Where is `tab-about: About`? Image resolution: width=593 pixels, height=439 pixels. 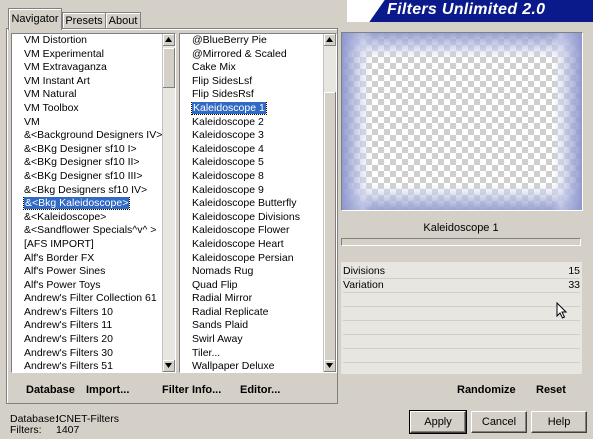
tab-about: About is located at coordinates (123, 20).